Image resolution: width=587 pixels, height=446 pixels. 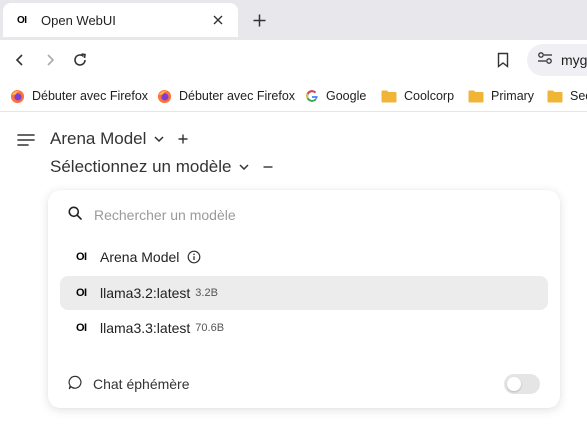 I want to click on open-webui-favicon-icon: OI, so click(x=22, y=20).